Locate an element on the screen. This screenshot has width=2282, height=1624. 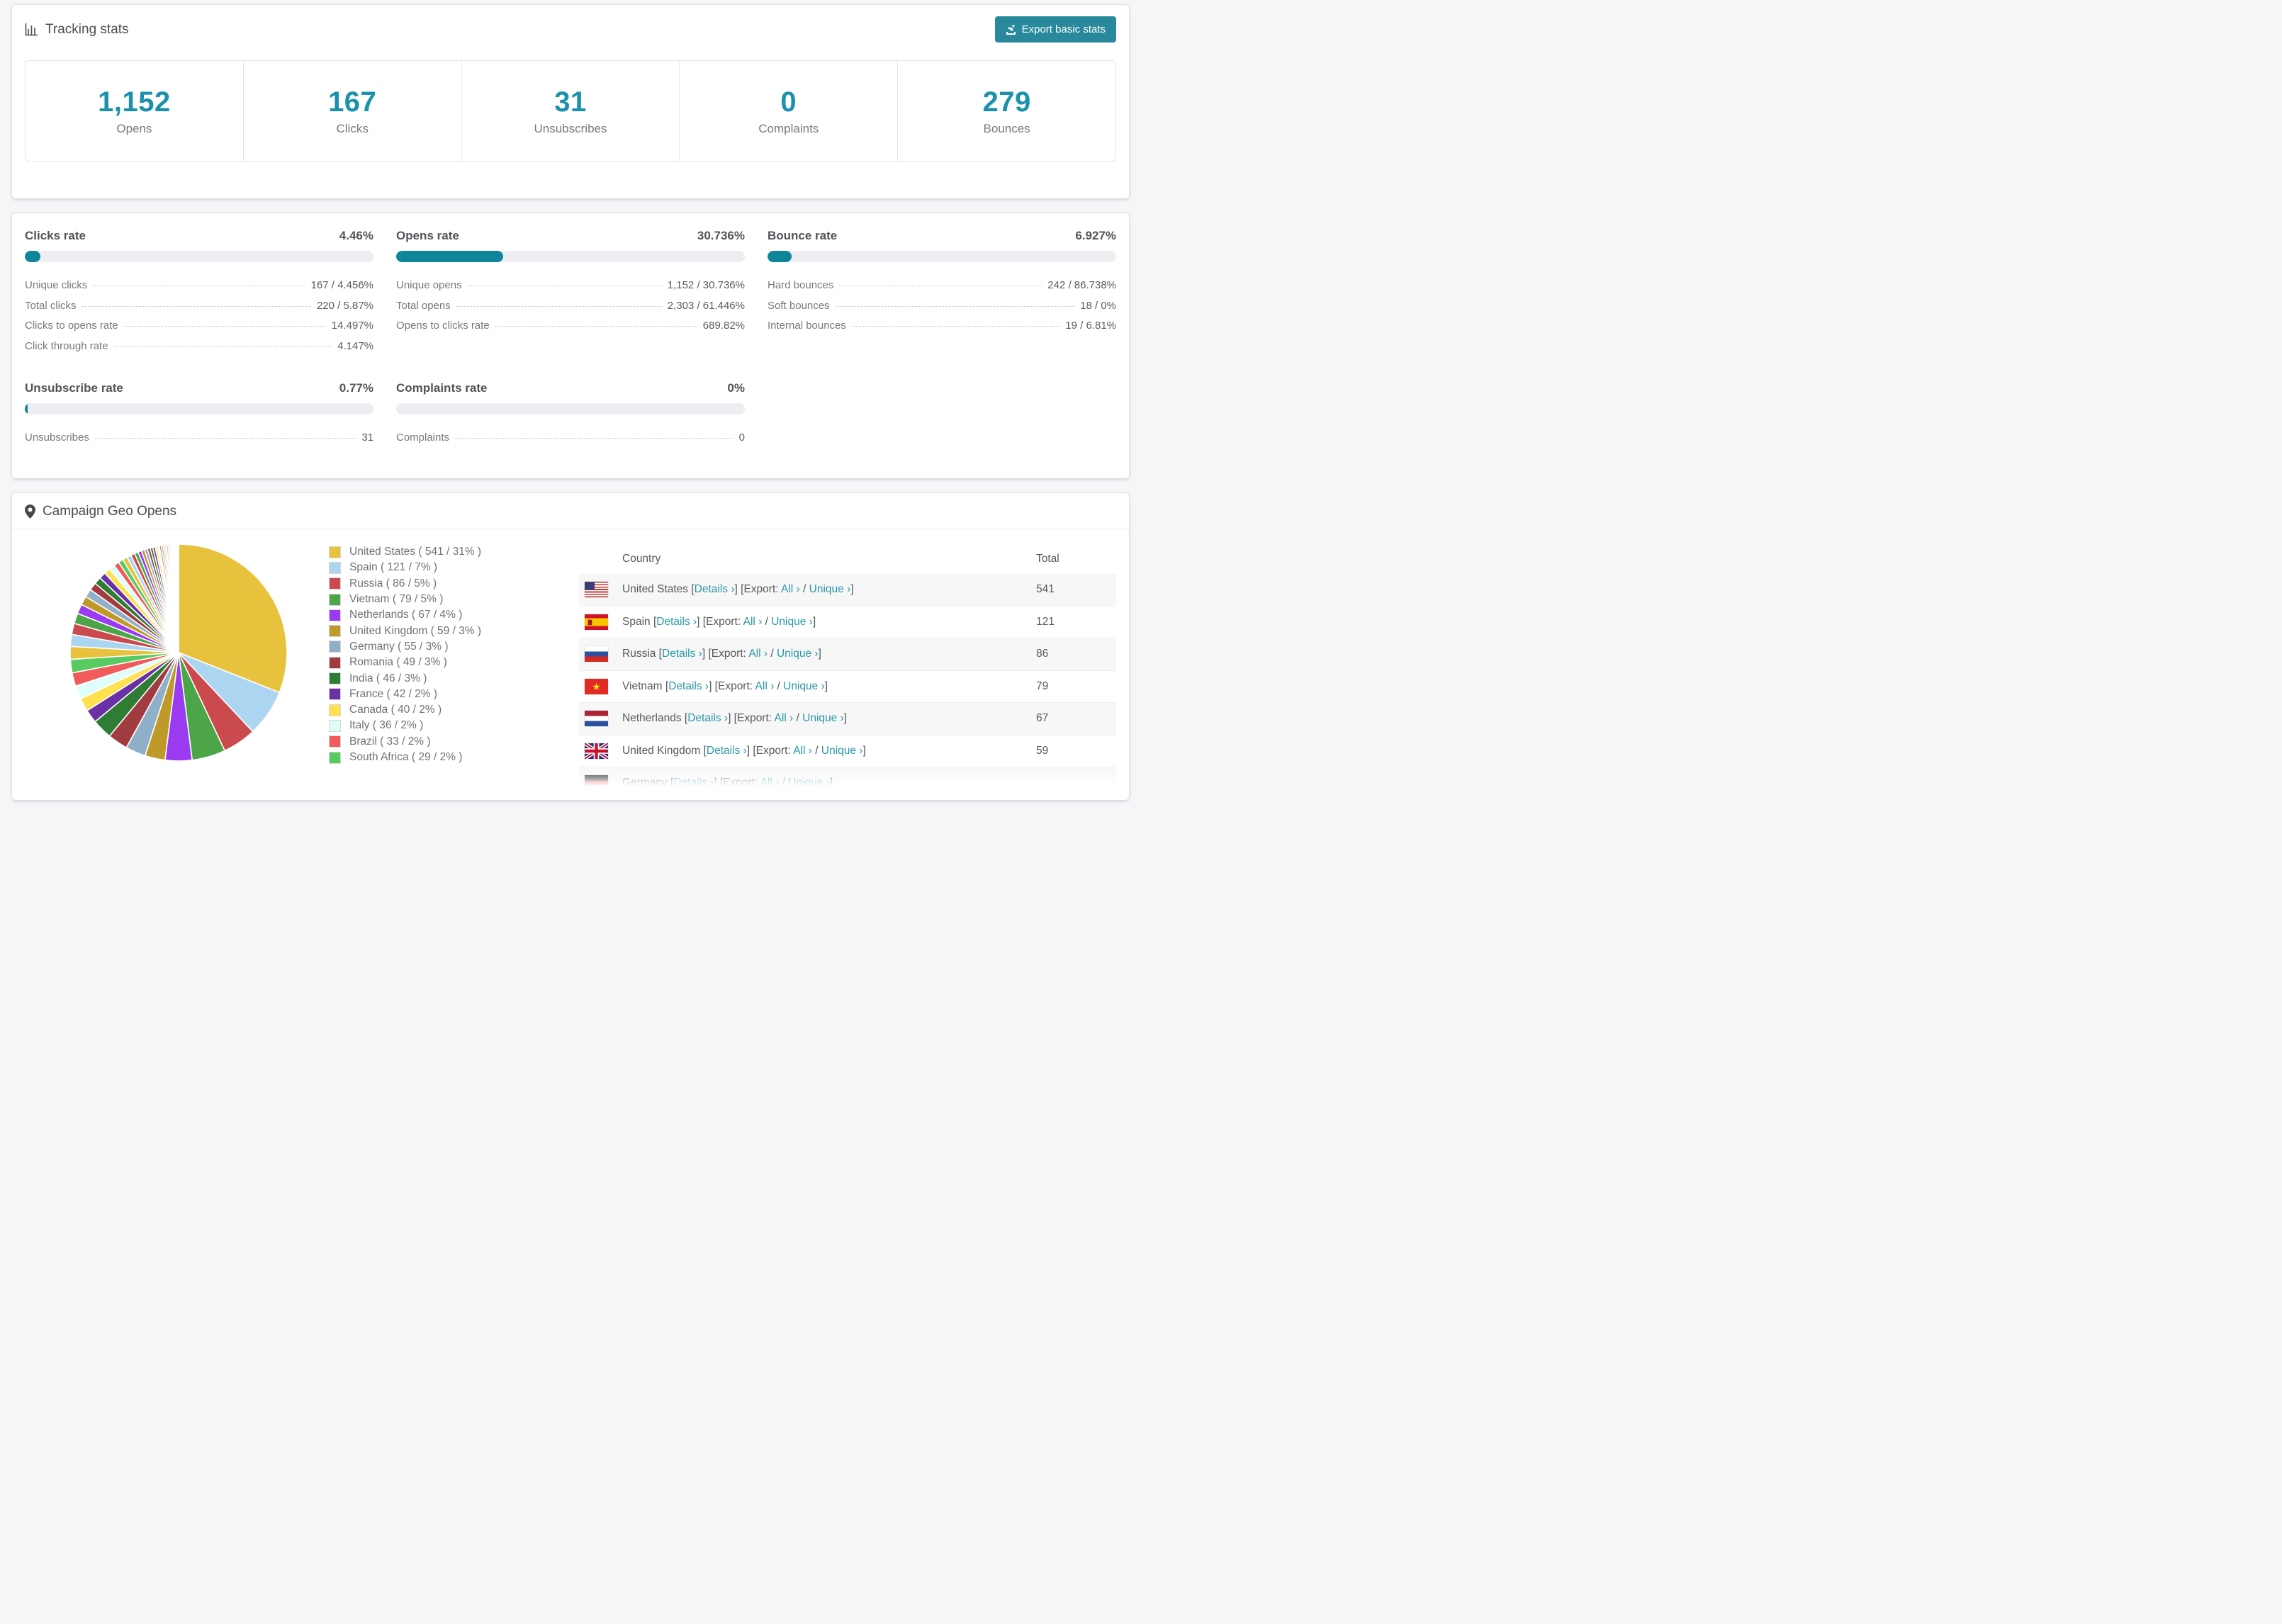
rate-detail-label: Opens to clicks rate is located at coordinates (443, 326).